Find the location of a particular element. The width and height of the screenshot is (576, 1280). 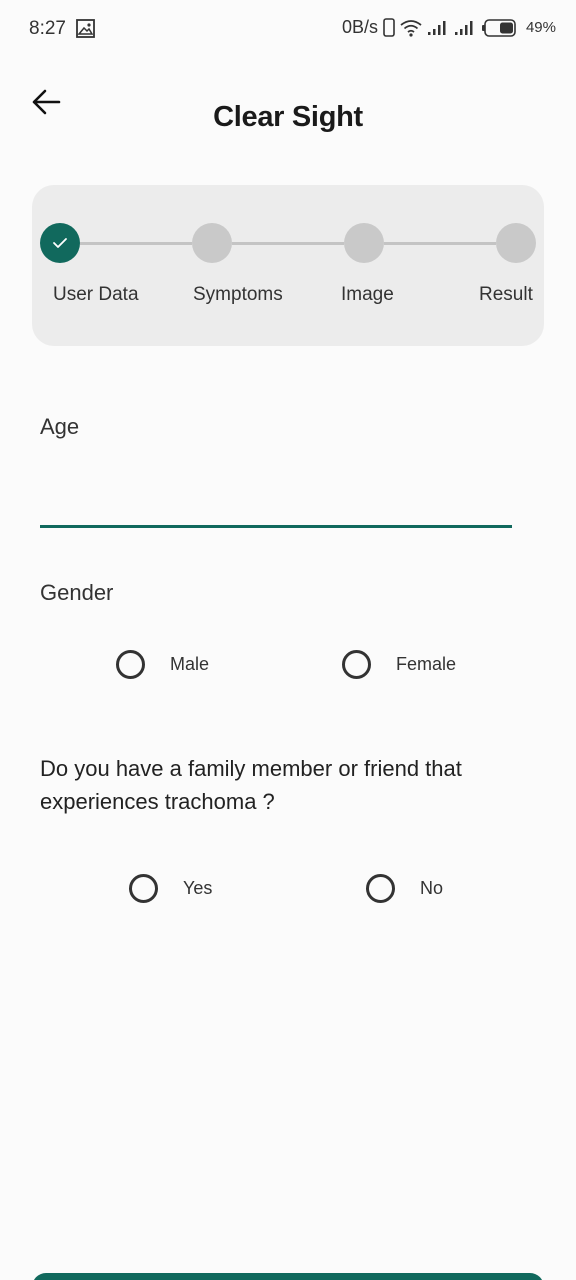

status-bar: 8:27 0B/s 49% is located at coordinates (288, 29).